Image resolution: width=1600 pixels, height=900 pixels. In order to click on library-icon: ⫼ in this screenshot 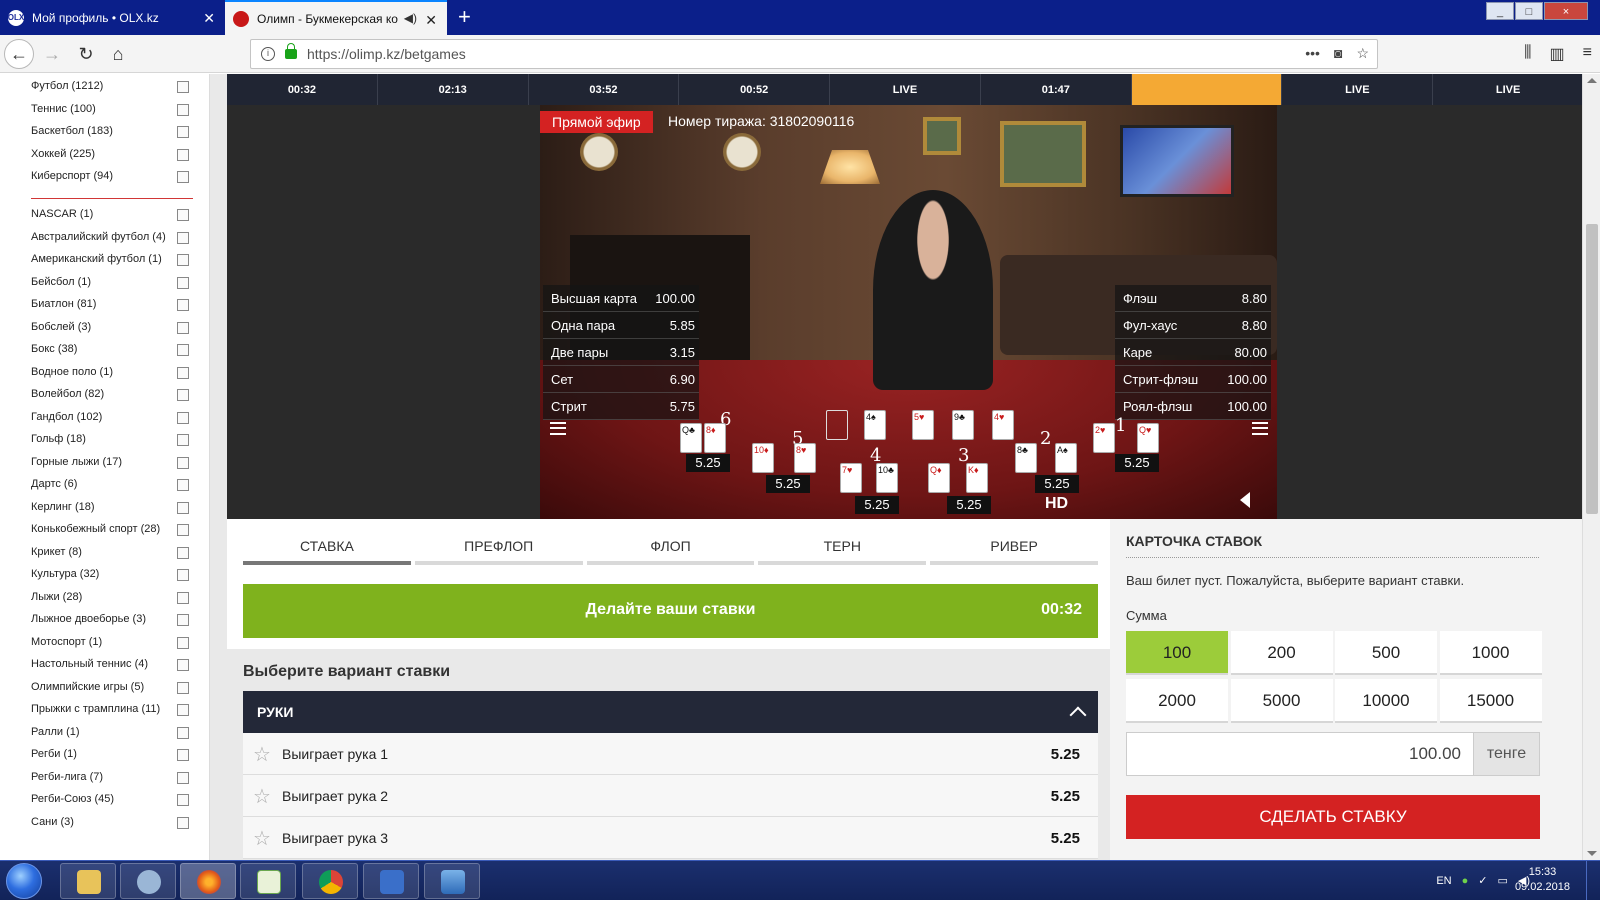, I will do `click(1527, 54)`.